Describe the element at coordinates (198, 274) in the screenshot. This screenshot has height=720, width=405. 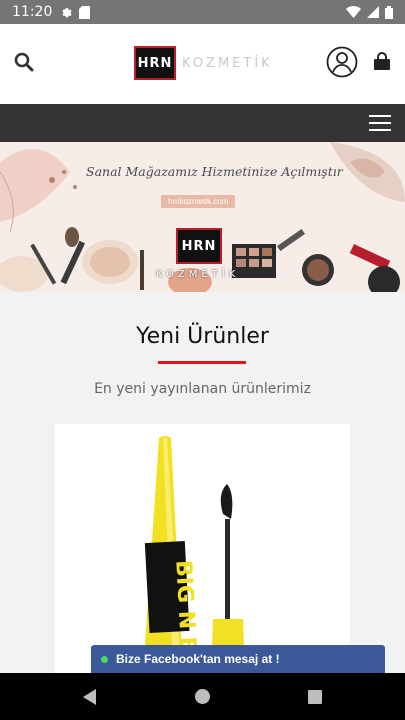
I see `banner-logo-text: KOZMETİK` at that location.